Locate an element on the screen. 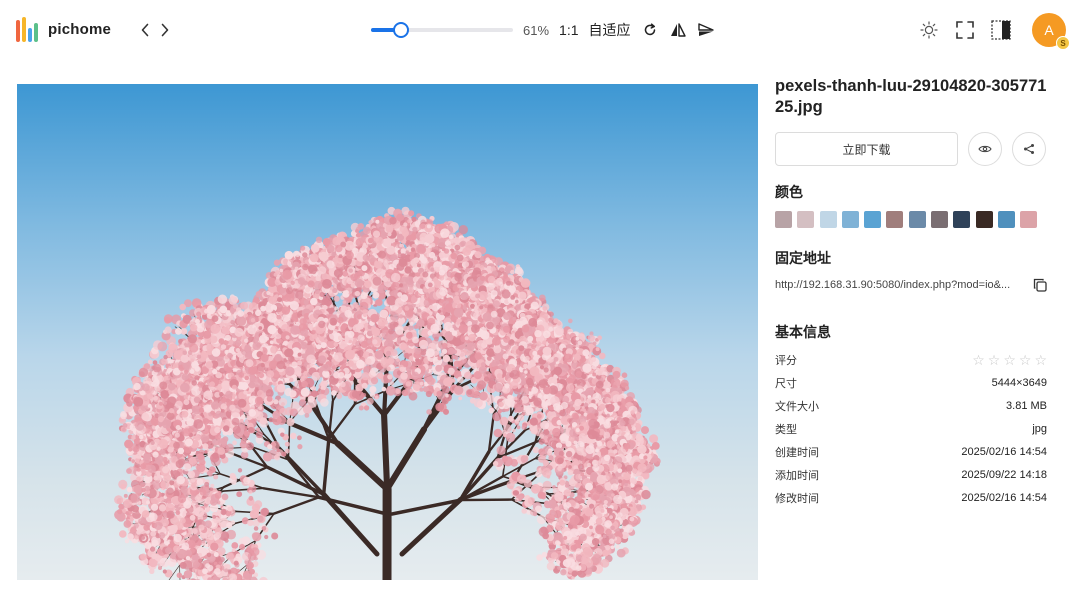  vip-badge-icon: S is located at coordinates (1063, 43).